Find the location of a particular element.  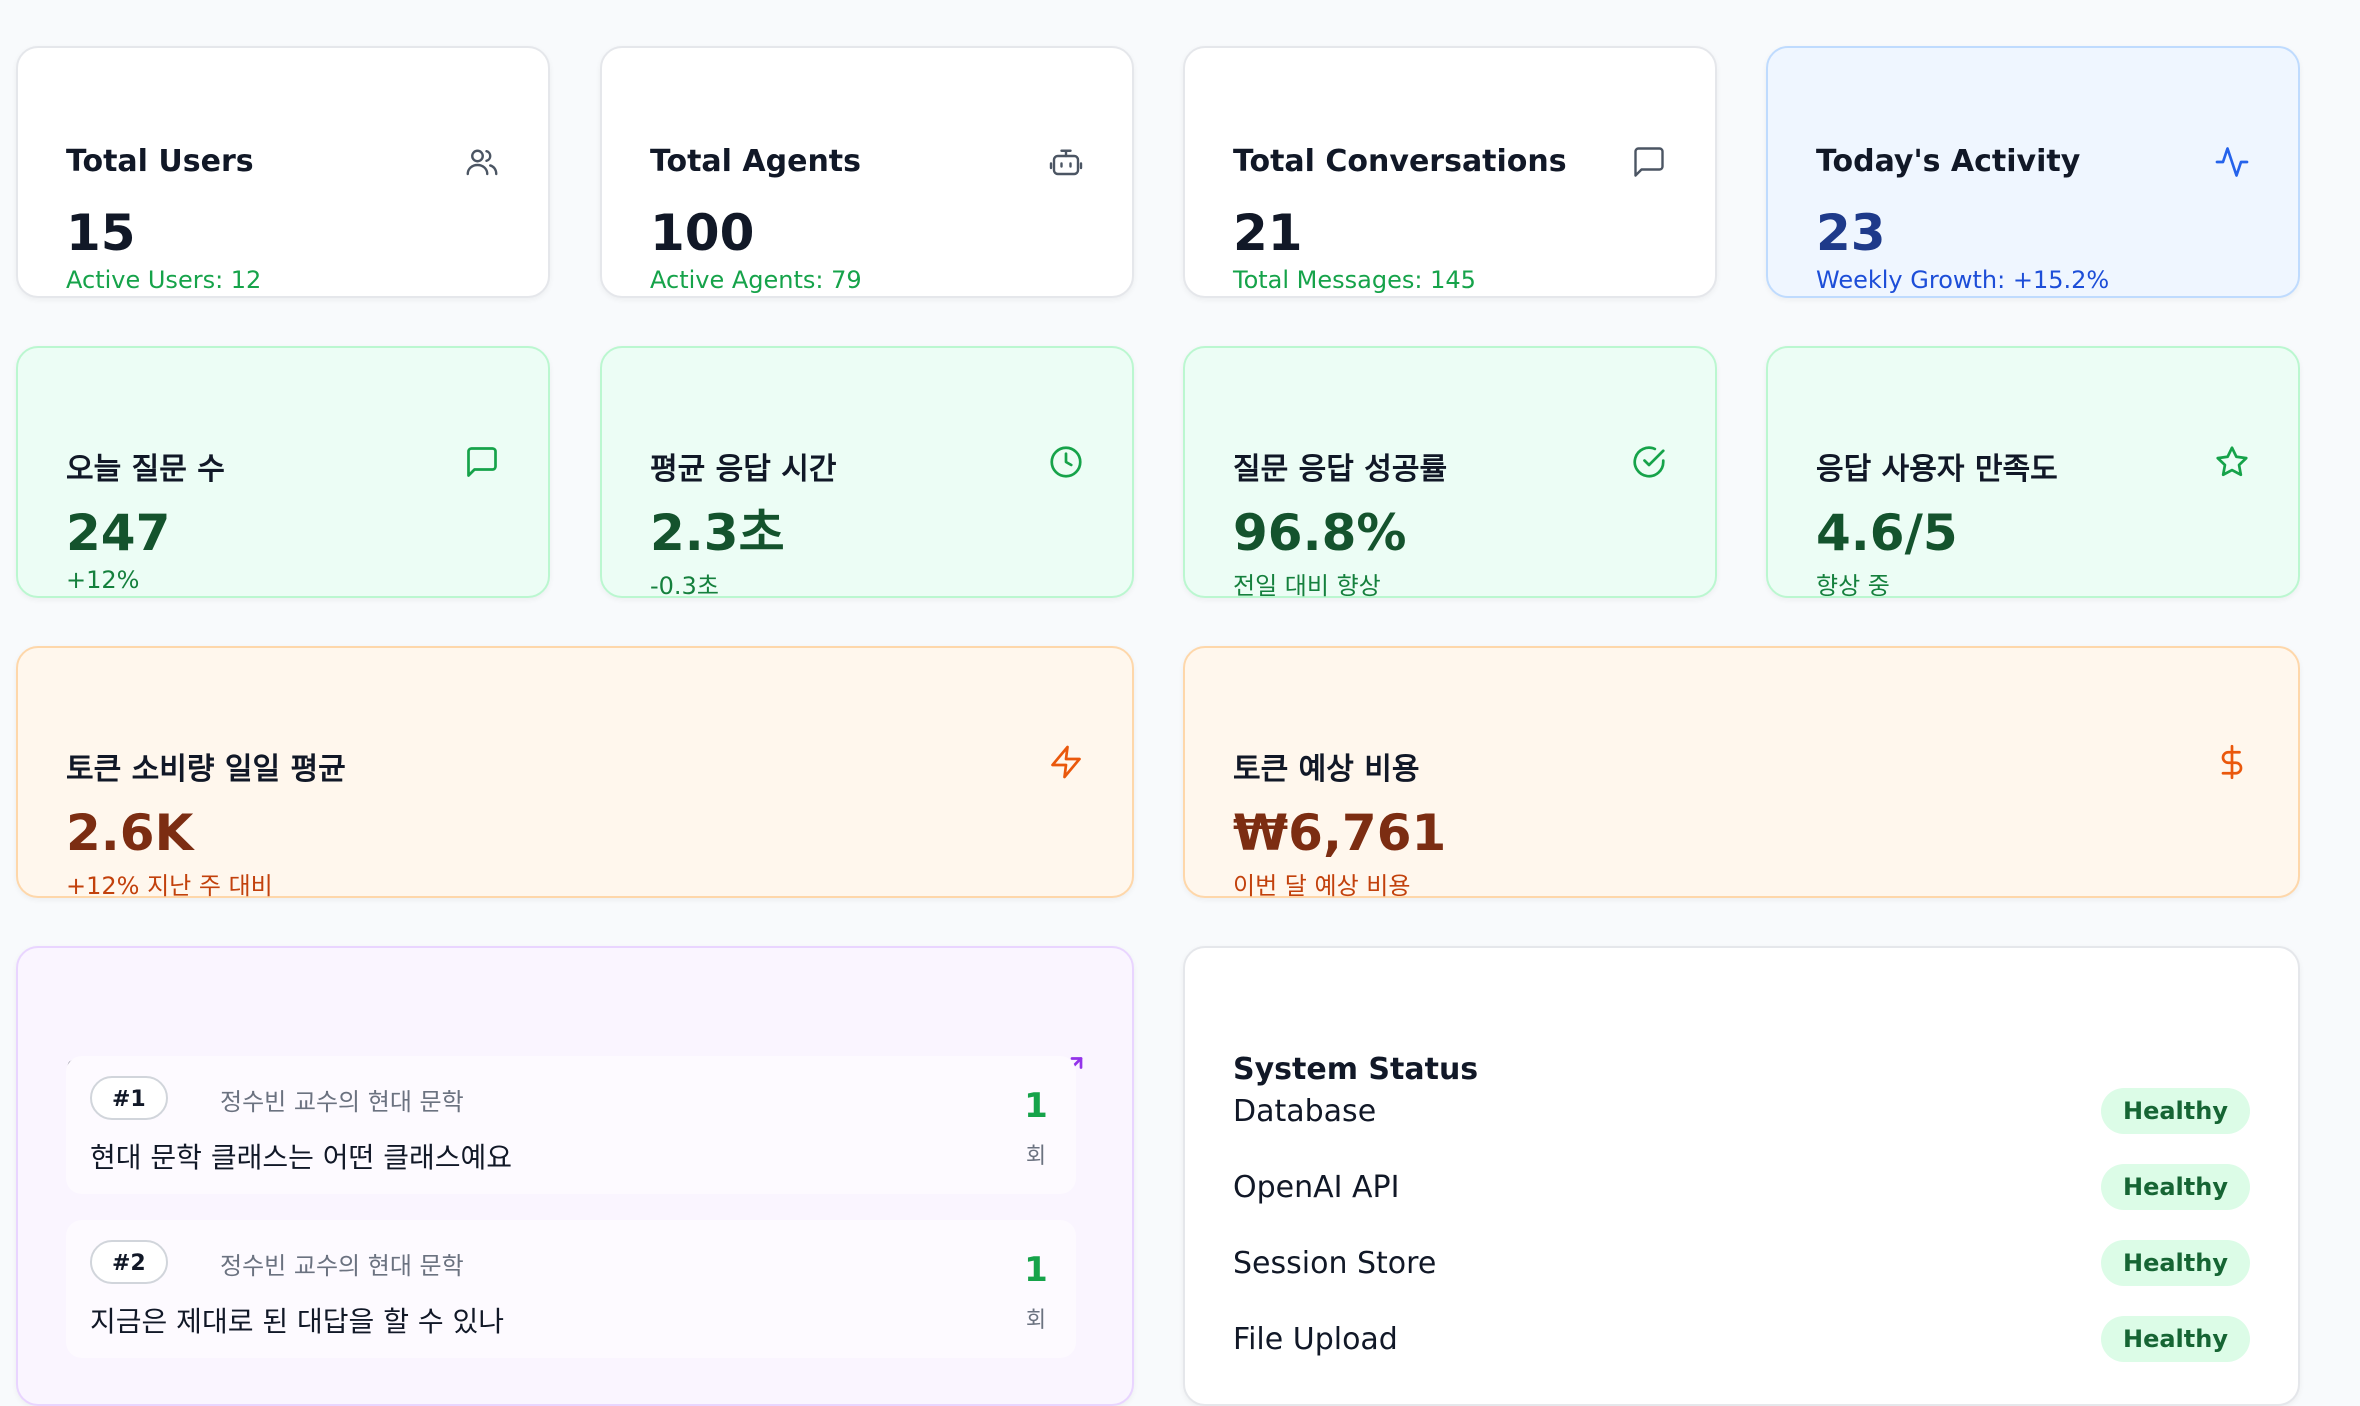

card-value: 247 is located at coordinates (118, 533).